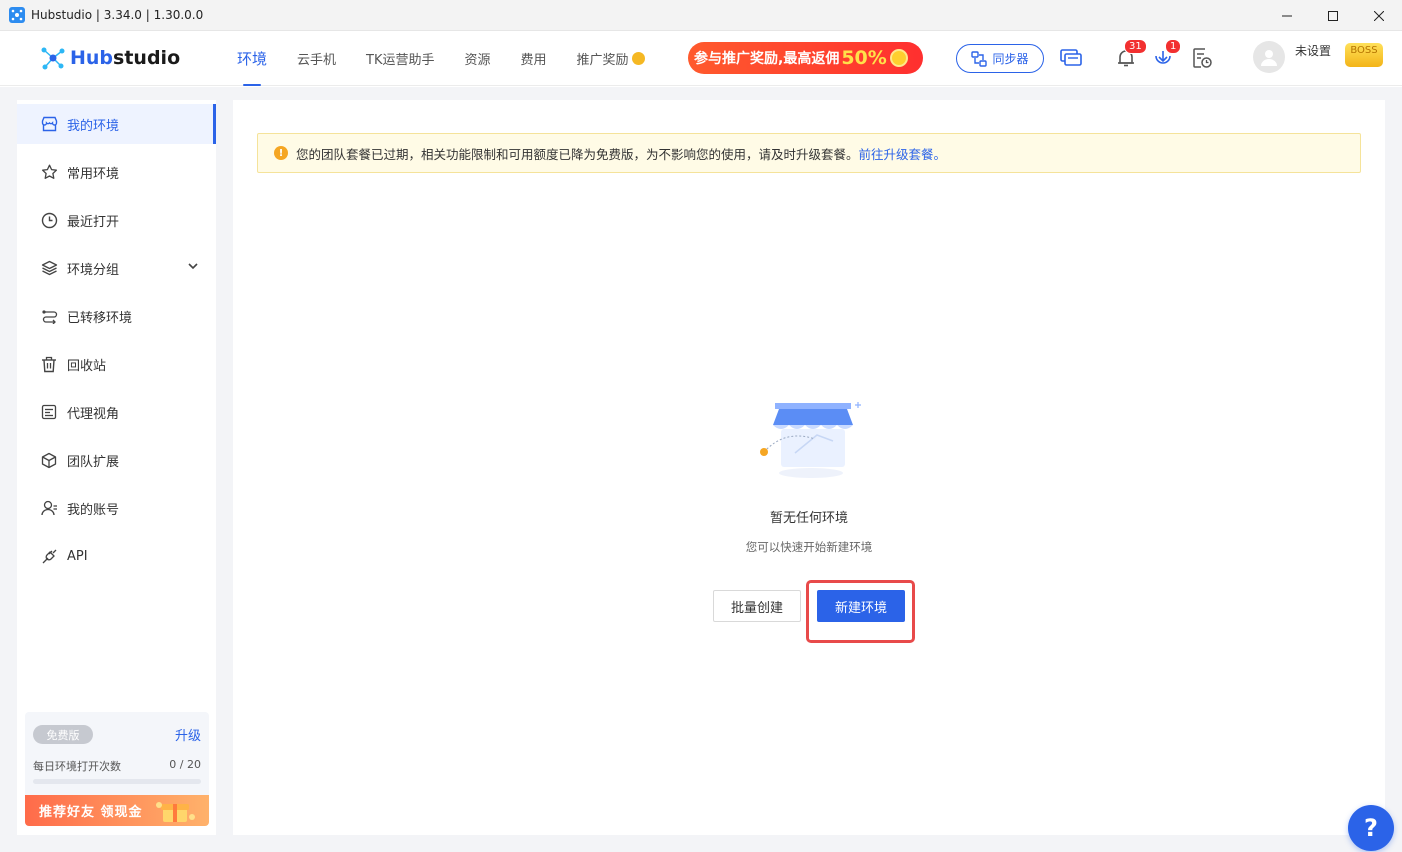 This screenshot has height=852, width=1402. Describe the element at coordinates (125, 58) in the screenshot. I see `logo-text: Hubstudio` at that location.